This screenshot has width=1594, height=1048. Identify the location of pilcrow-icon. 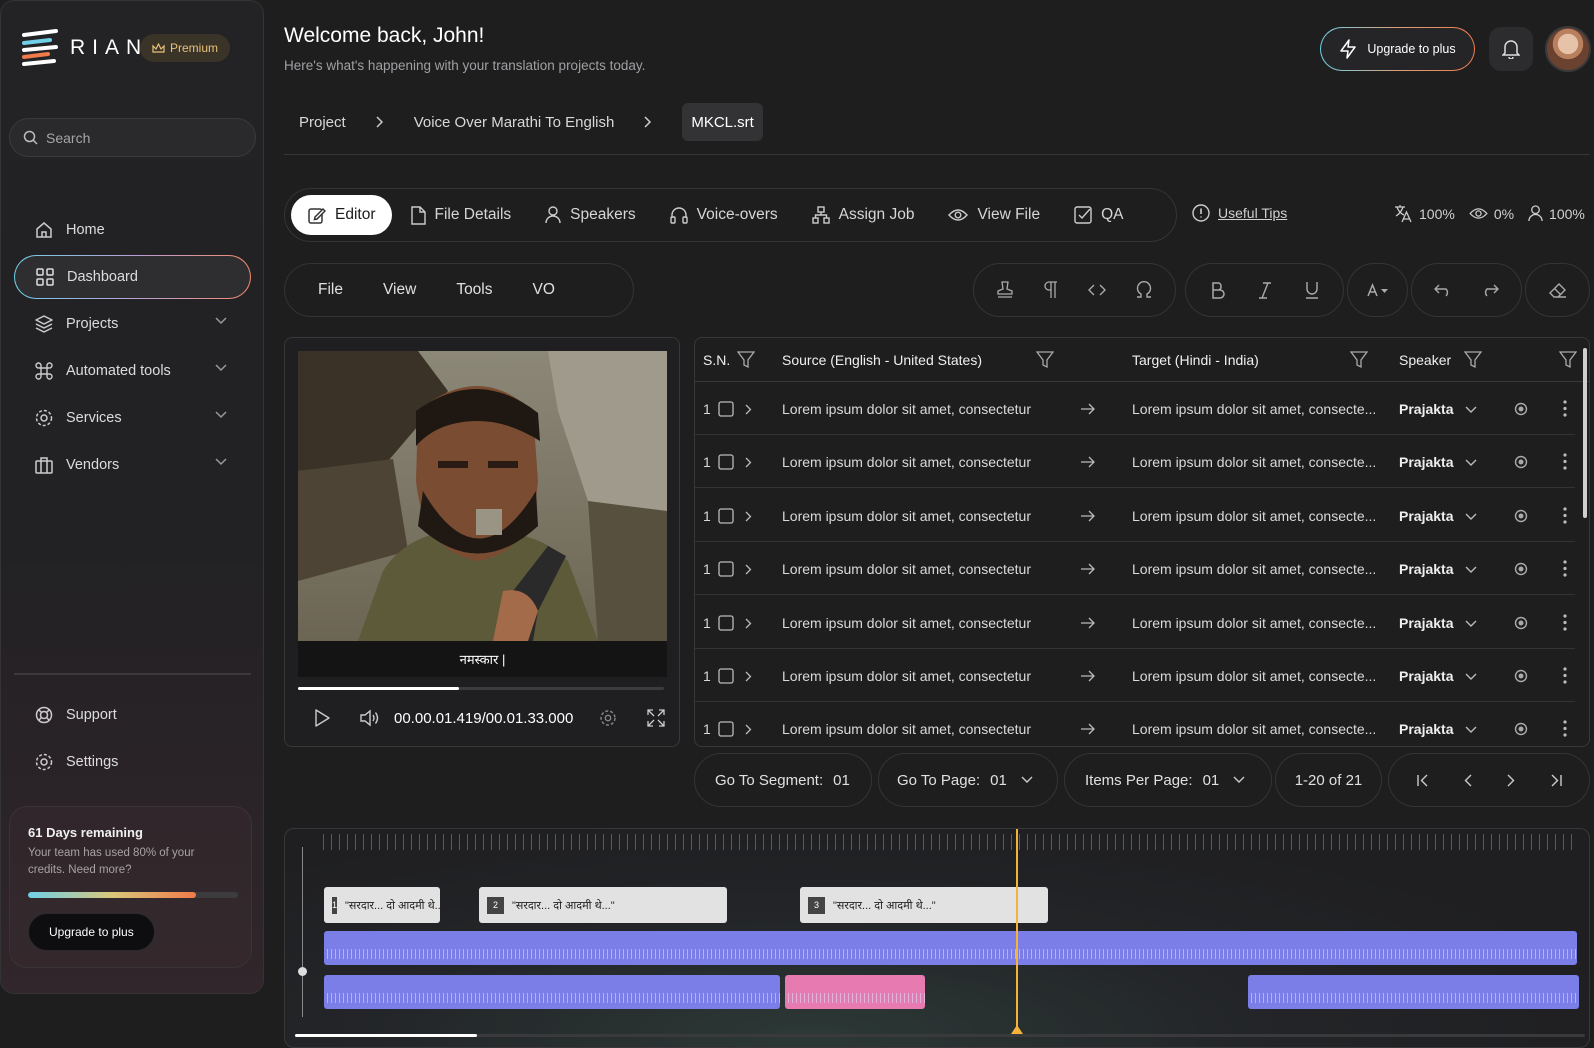
(1051, 290).